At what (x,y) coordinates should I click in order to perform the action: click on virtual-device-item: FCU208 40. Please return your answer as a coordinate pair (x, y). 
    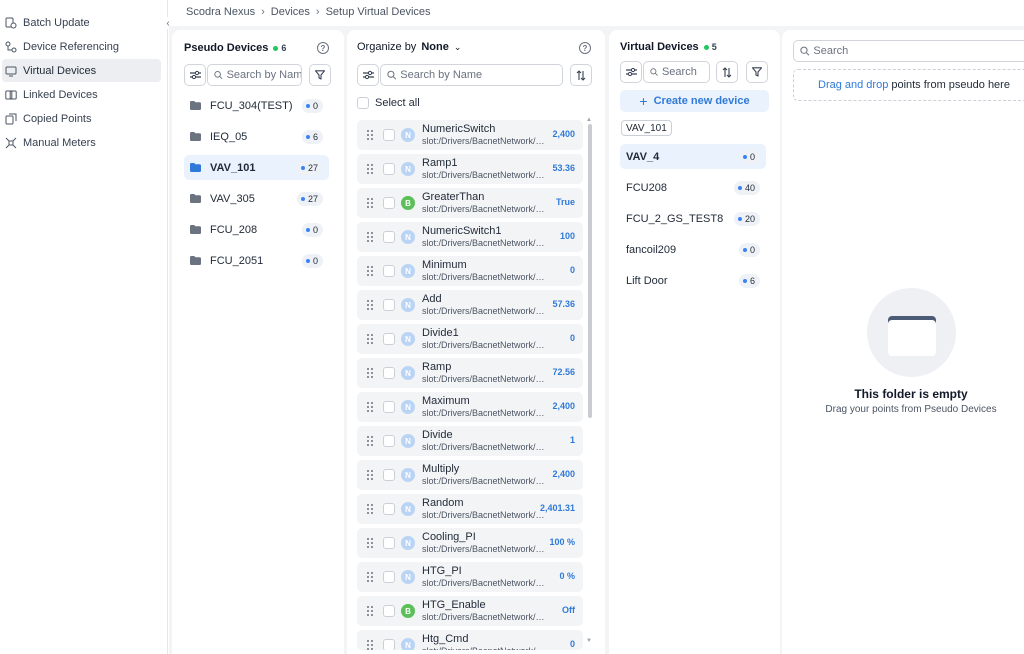
    Looking at the image, I should click on (693, 187).